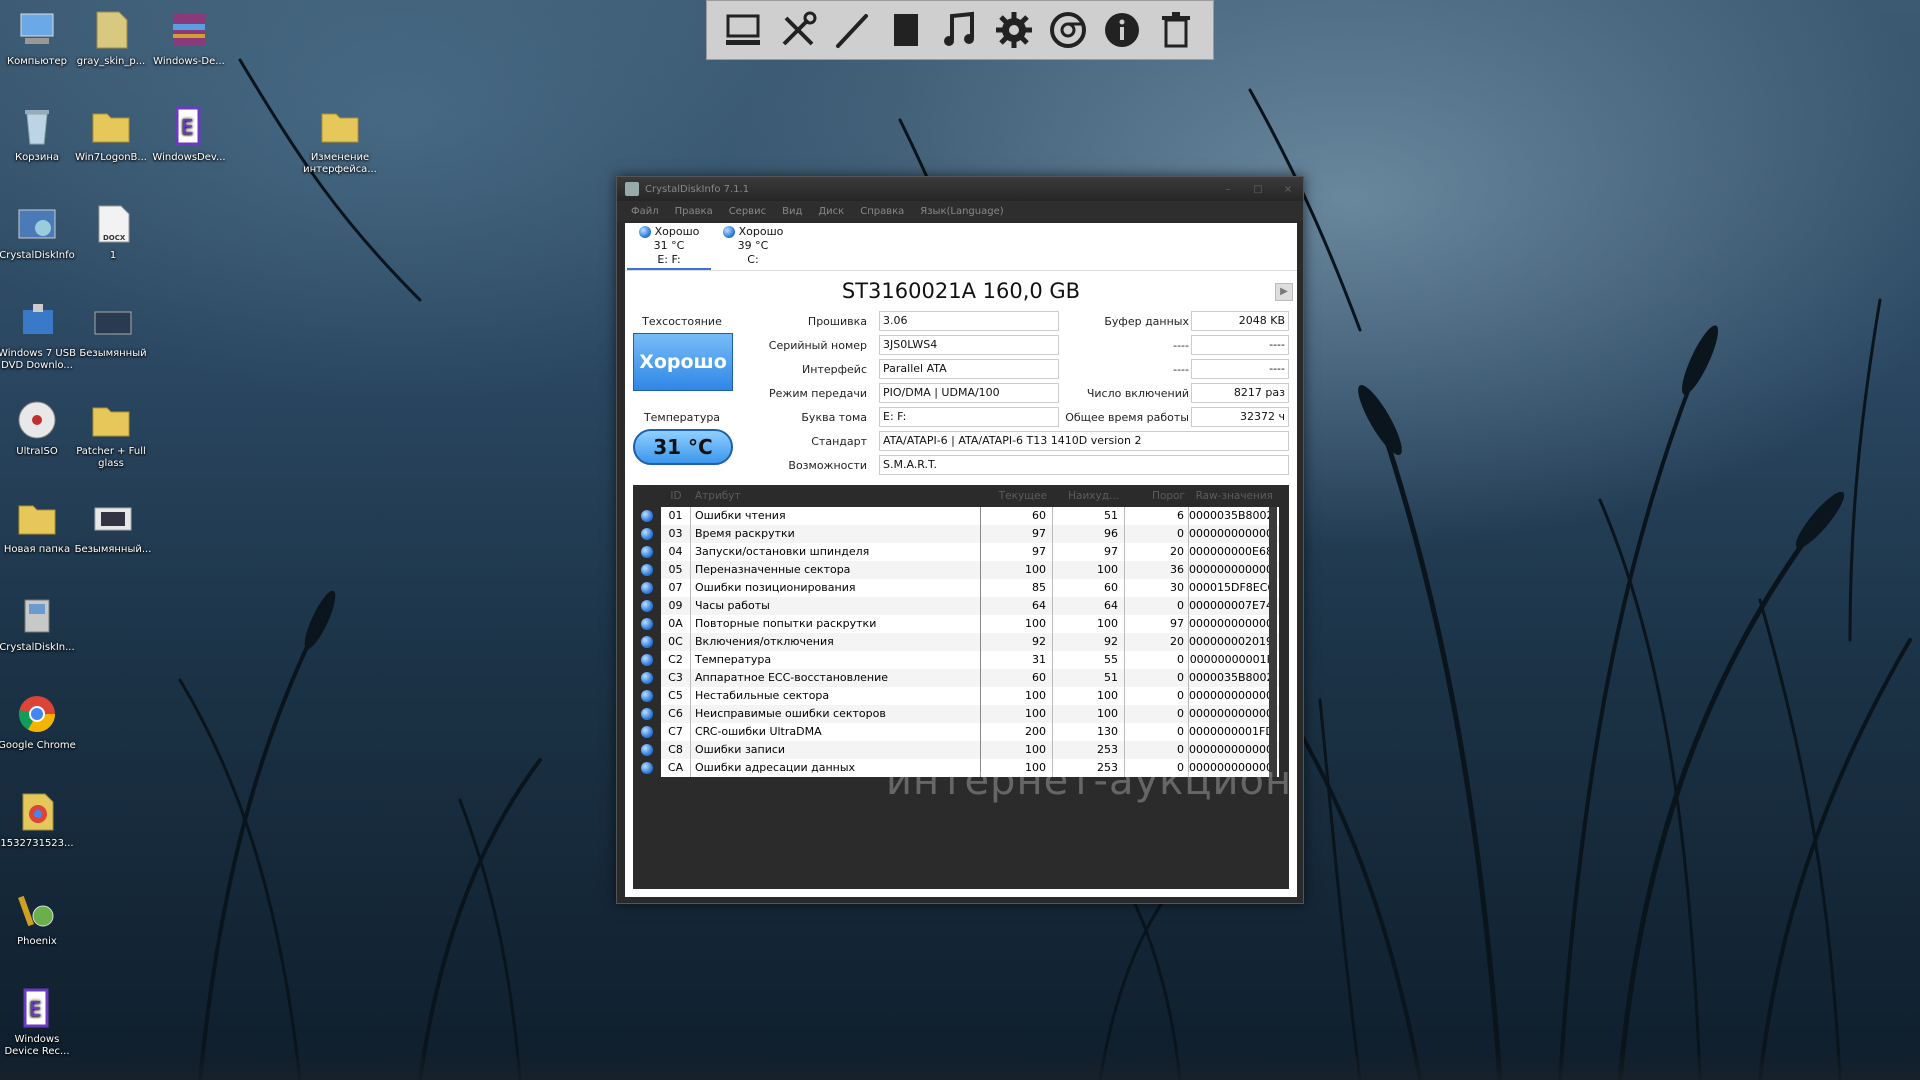 This screenshot has height=1080, width=1920. Describe the element at coordinates (961, 516) in the screenshot. I see `table-row: 01 Ошибки чтения 60 51 6 0000035B8002` at that location.